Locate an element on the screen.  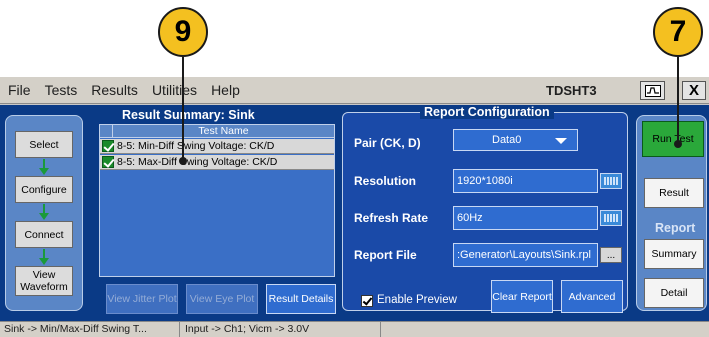
header-check-cell is located at coordinates (106, 131).